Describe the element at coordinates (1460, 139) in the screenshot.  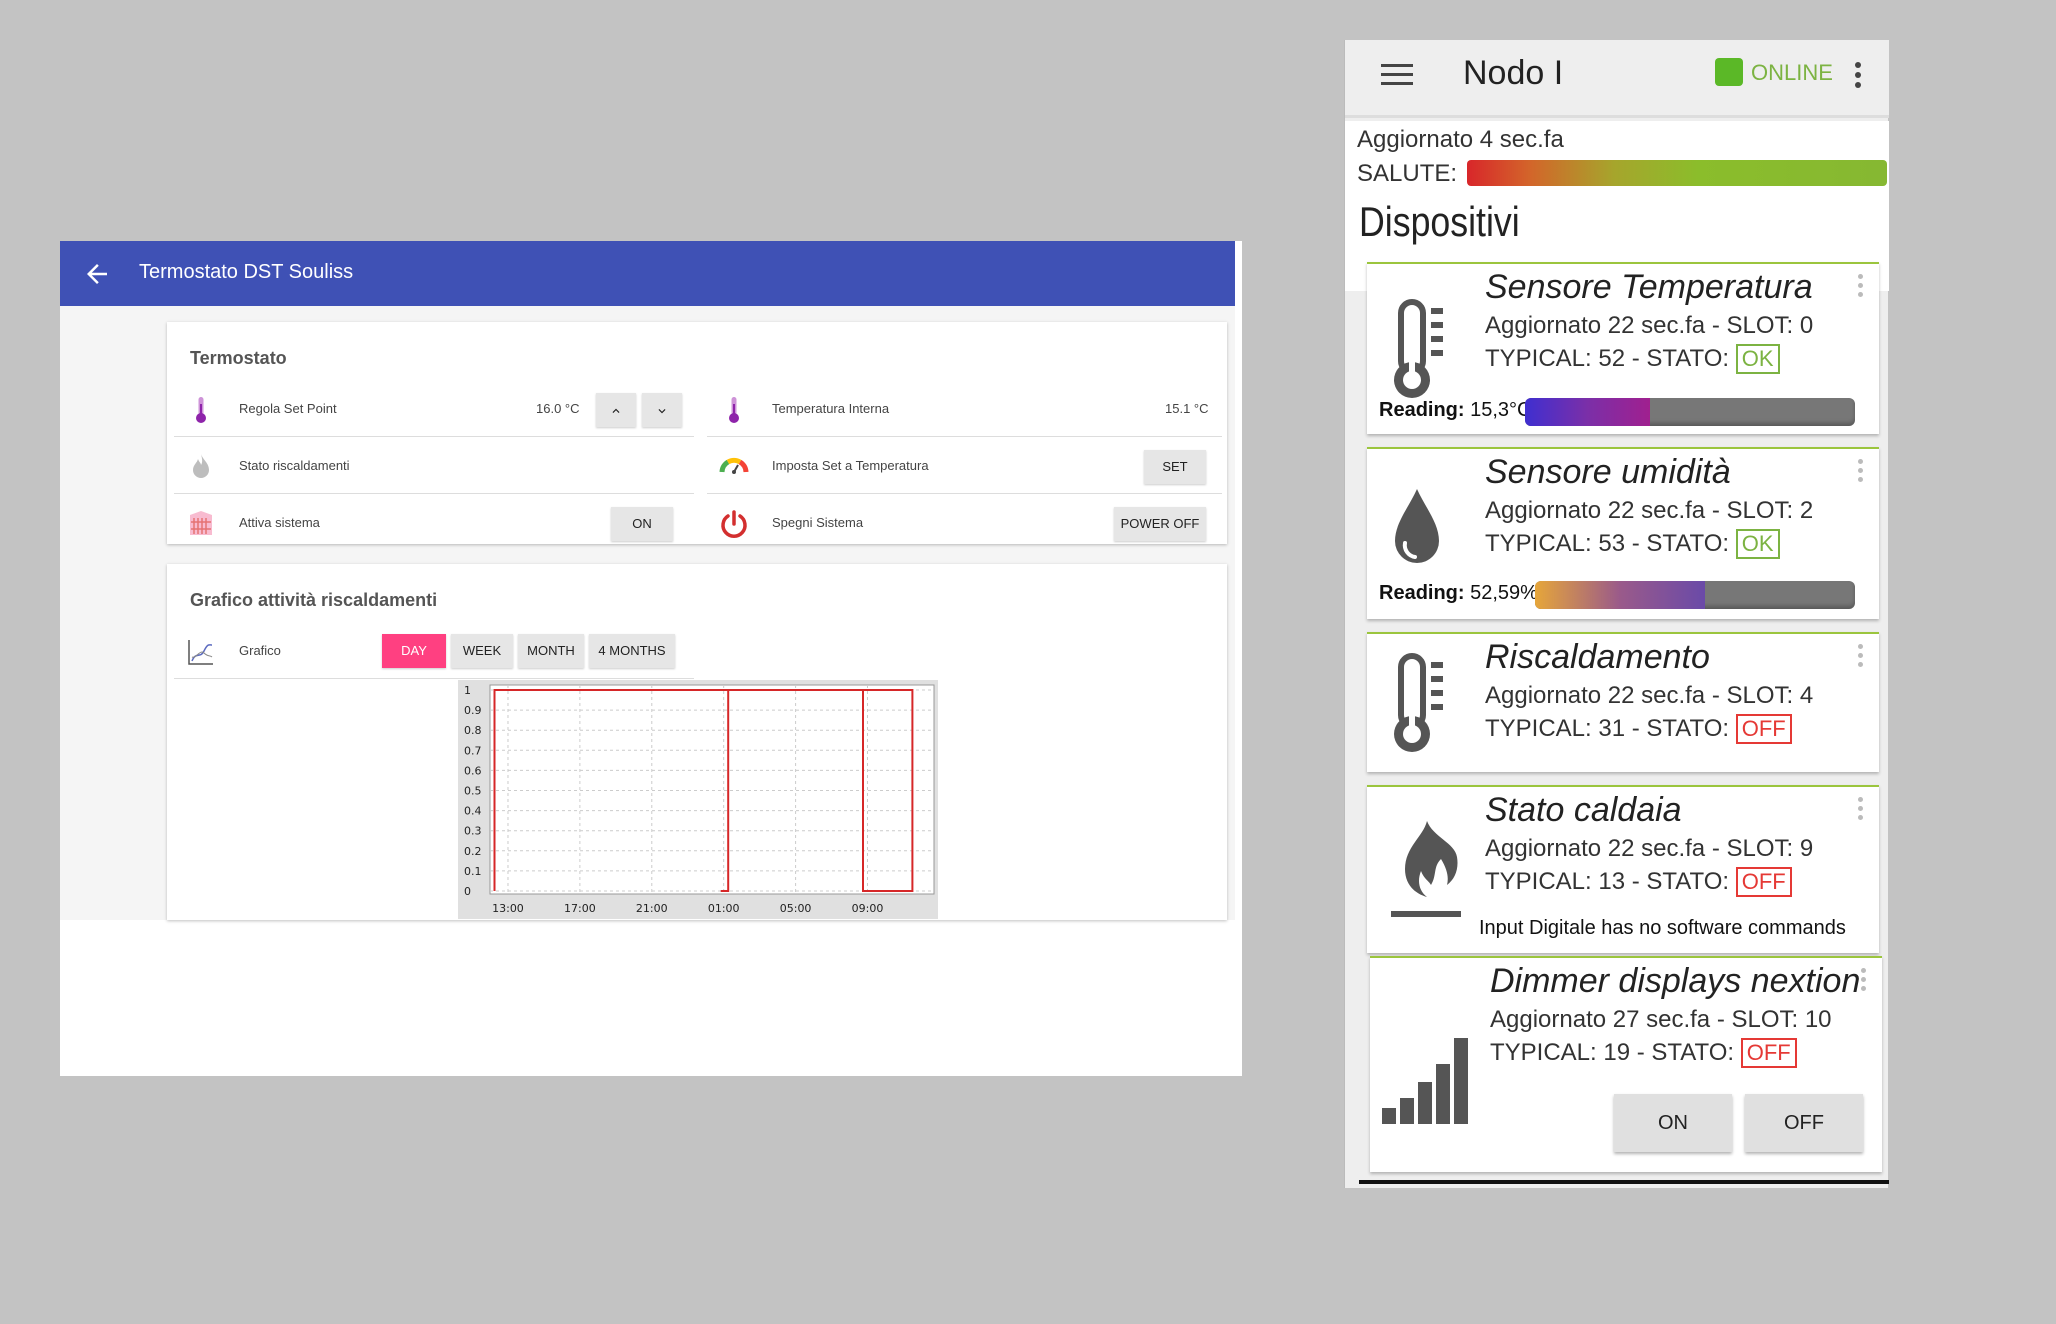
I see `node-updated: Aggiornato 4 sec.fa` at that location.